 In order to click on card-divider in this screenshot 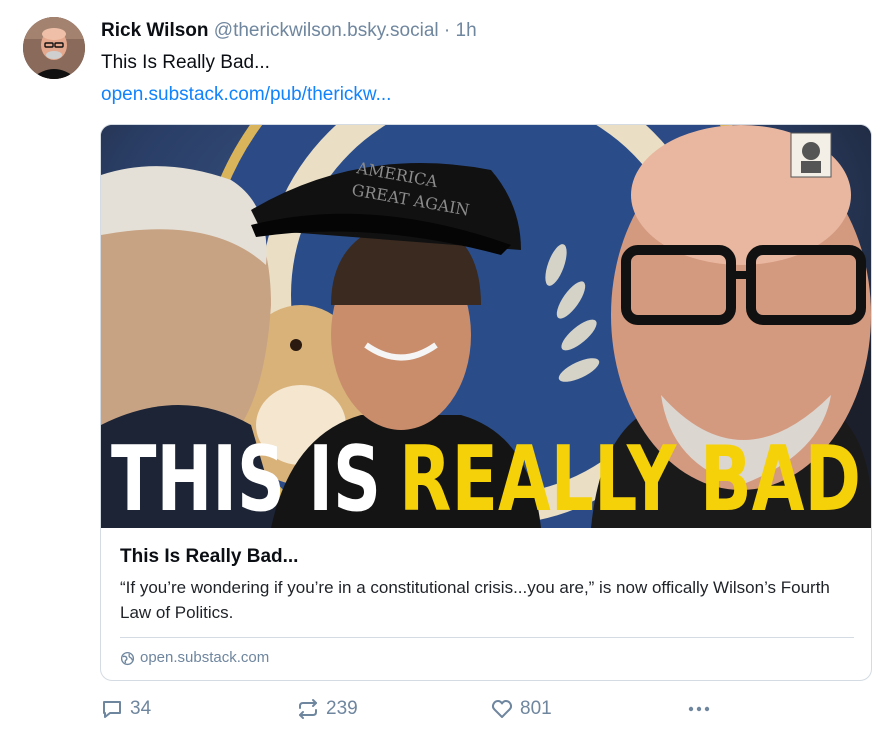, I will do `click(487, 637)`.